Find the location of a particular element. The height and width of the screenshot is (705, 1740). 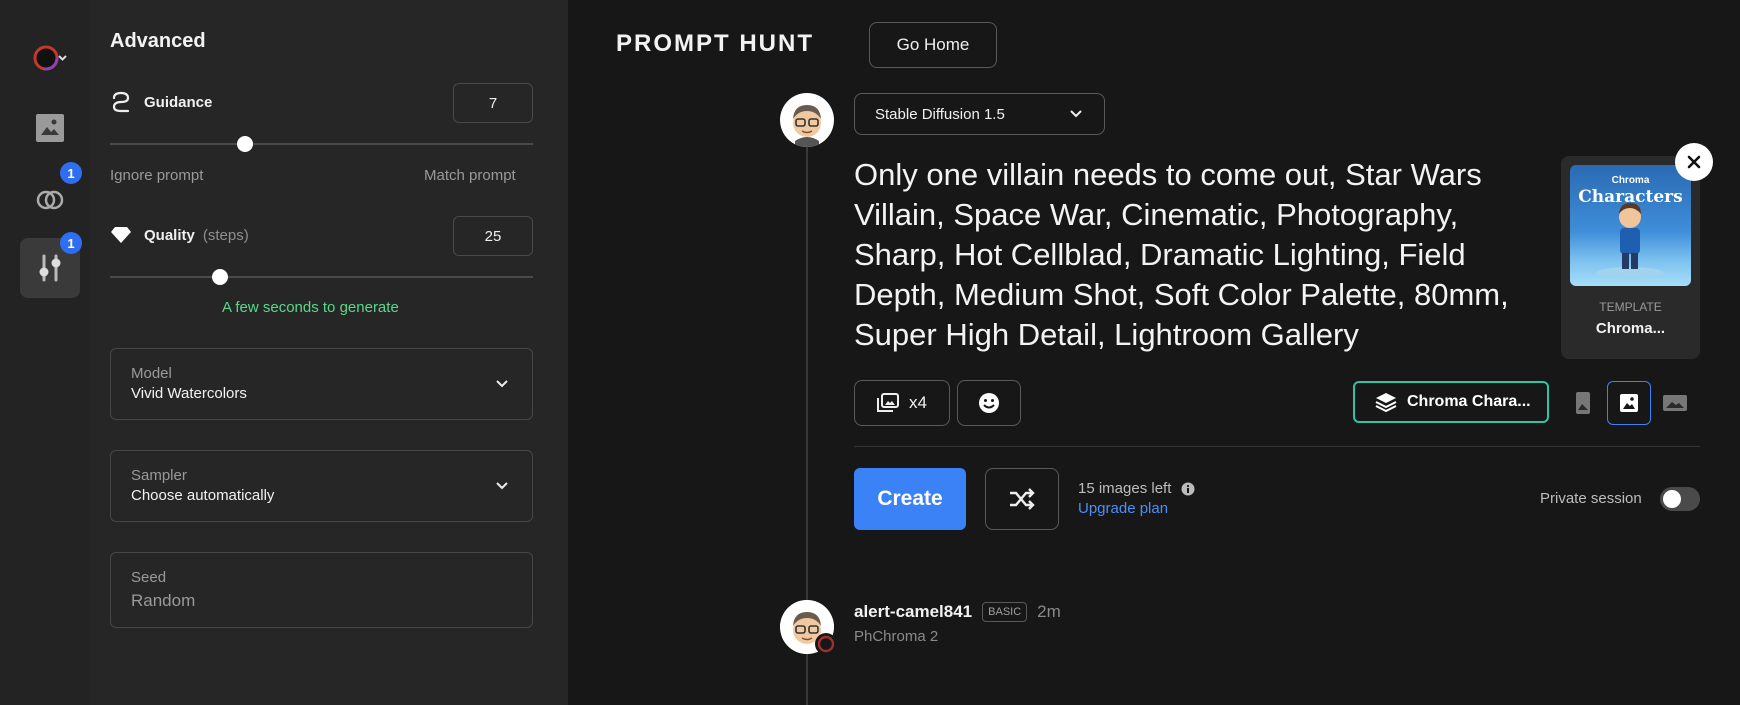

layers-icon is located at coordinates (1386, 402).